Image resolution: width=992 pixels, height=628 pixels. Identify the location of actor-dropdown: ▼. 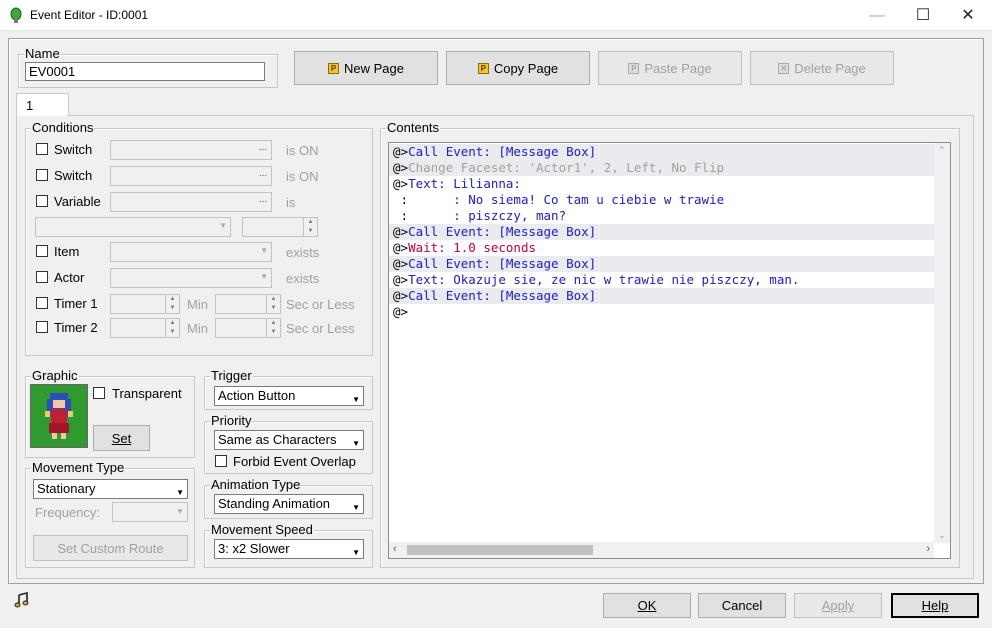
(191, 278).